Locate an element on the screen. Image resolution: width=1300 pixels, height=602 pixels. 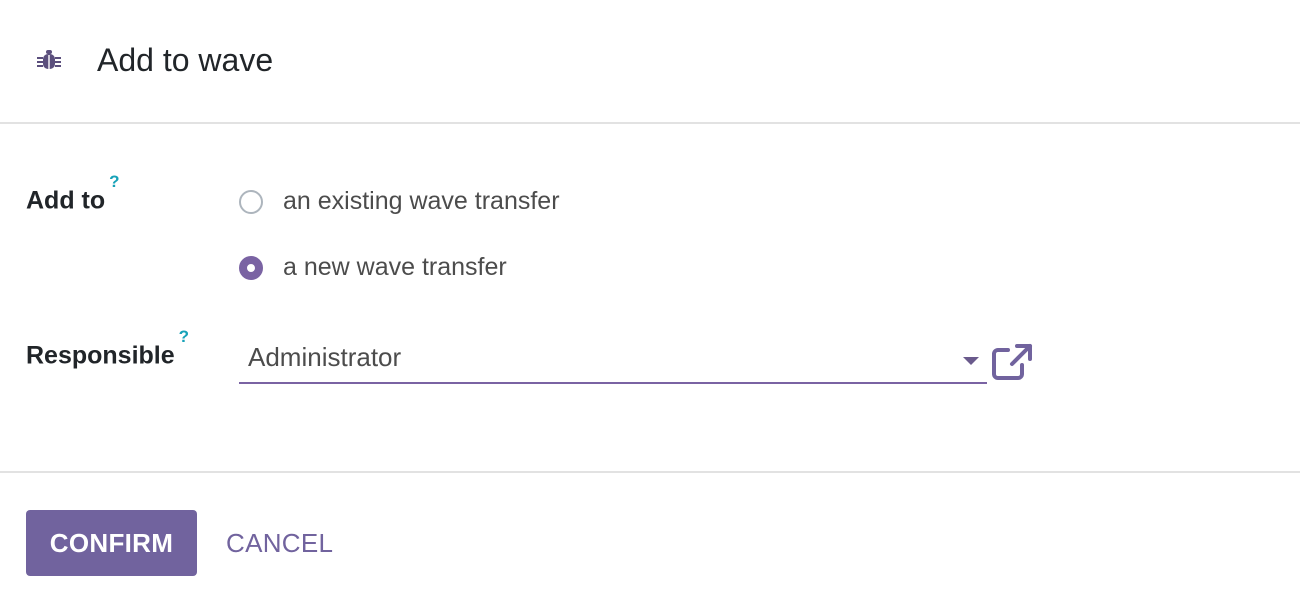
dialog-title: Add to wave is located at coordinates (185, 60).